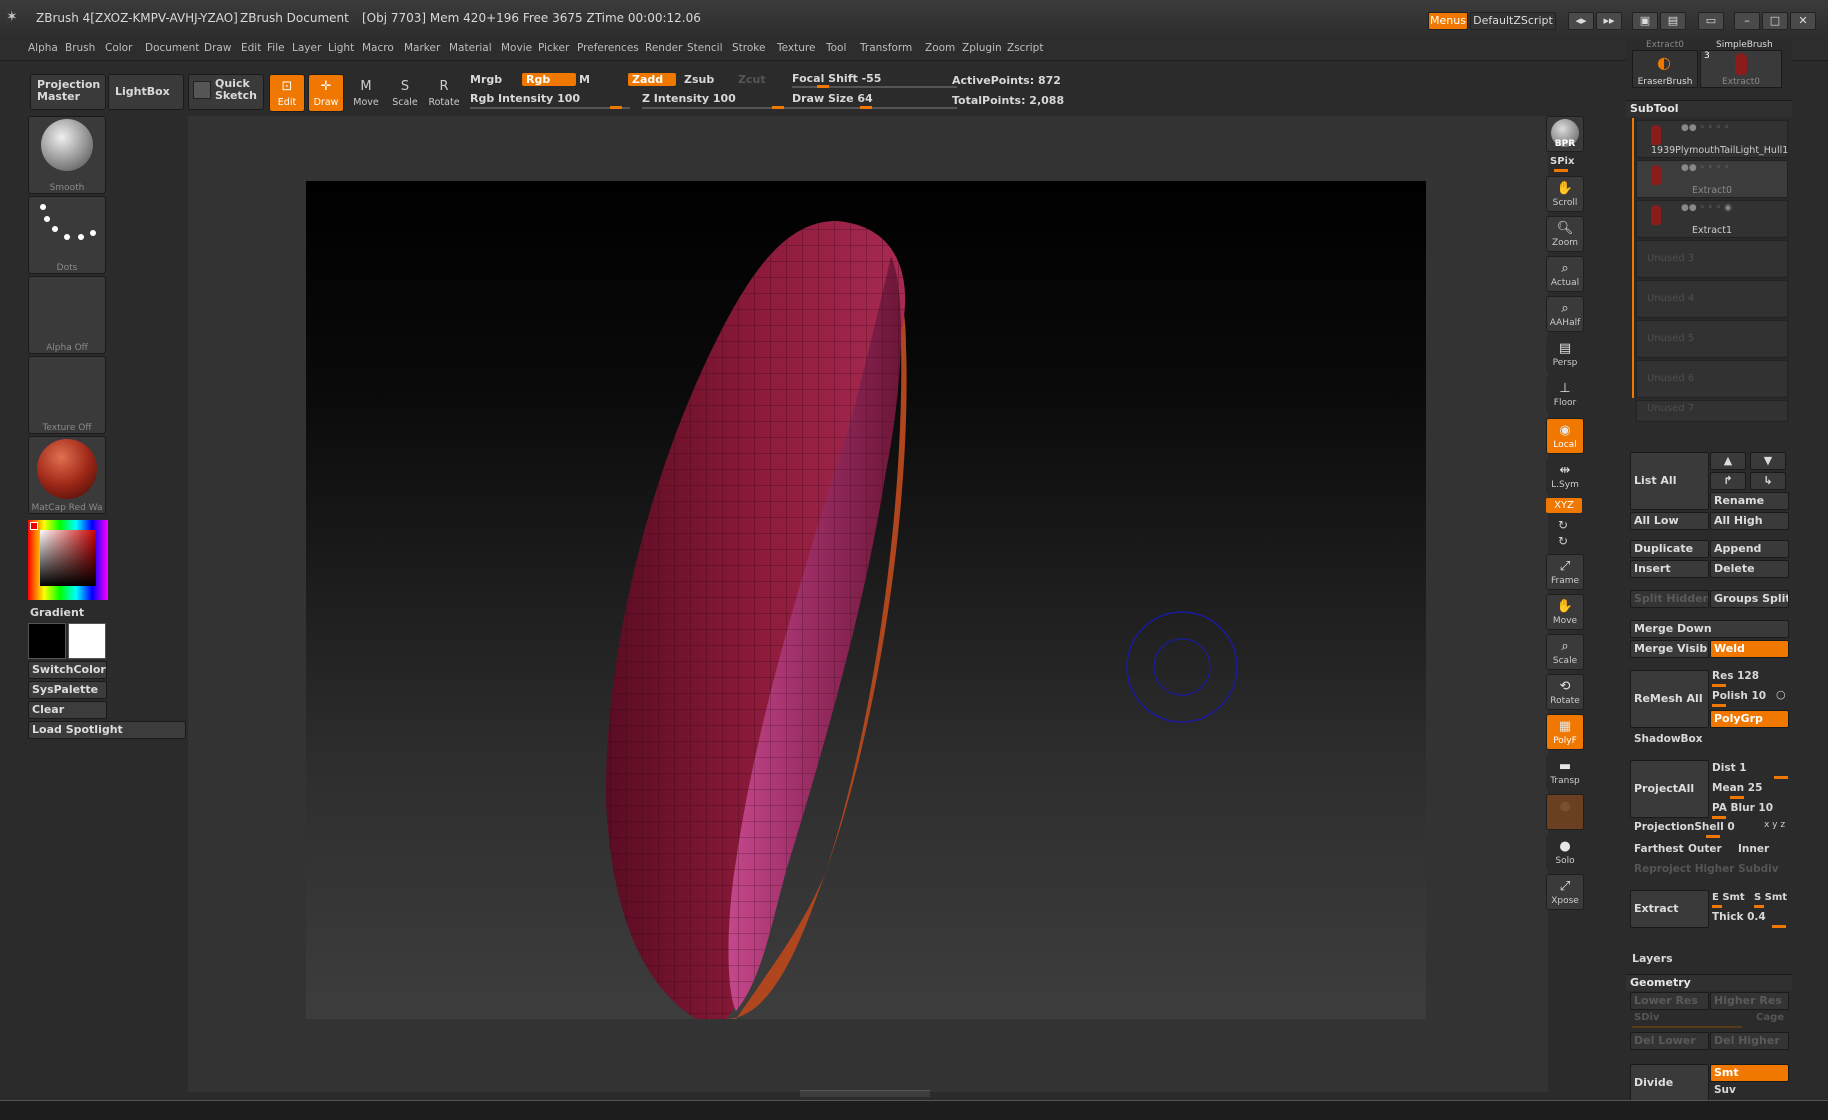 The width and height of the screenshot is (1828, 1120). Describe the element at coordinates (1775, 21) in the screenshot. I see `maximize-icon: □` at that location.